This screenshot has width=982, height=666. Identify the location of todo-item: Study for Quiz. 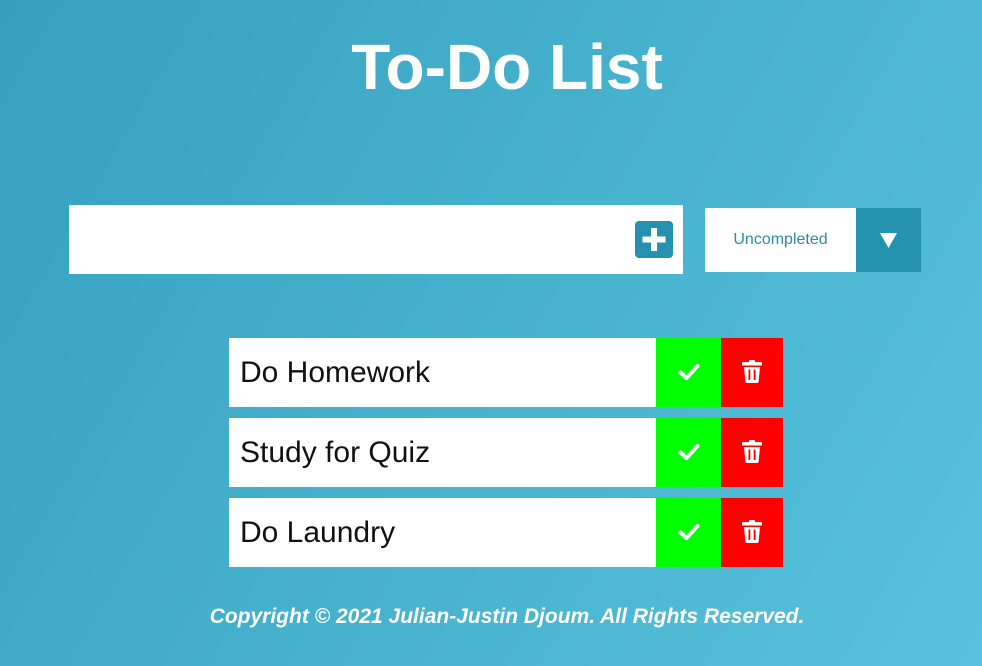
(506, 452).